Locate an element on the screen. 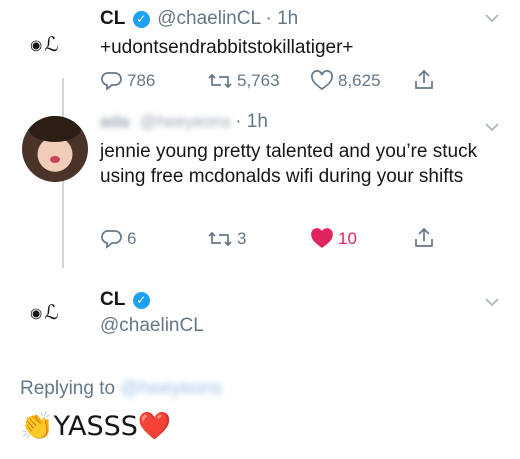 The image size is (520, 459). replying-to-handle: @heeyeons is located at coordinates (171, 388).